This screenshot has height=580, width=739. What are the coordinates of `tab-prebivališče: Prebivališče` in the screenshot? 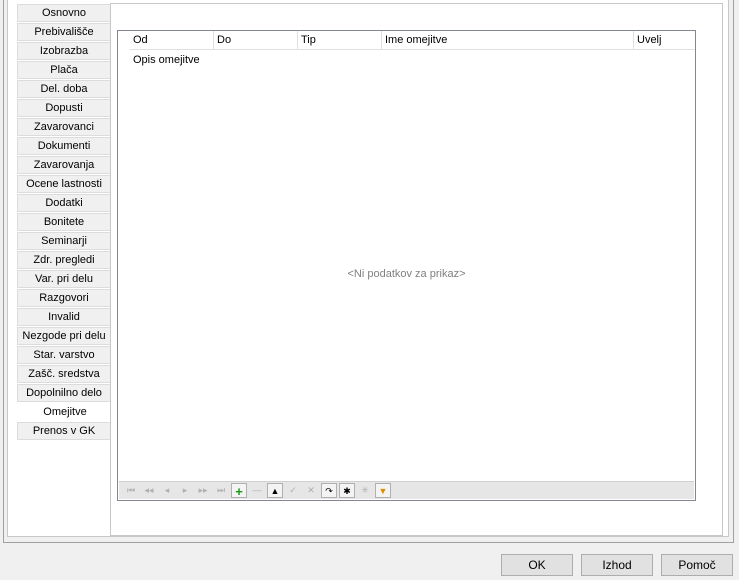 It's located at (64, 32).